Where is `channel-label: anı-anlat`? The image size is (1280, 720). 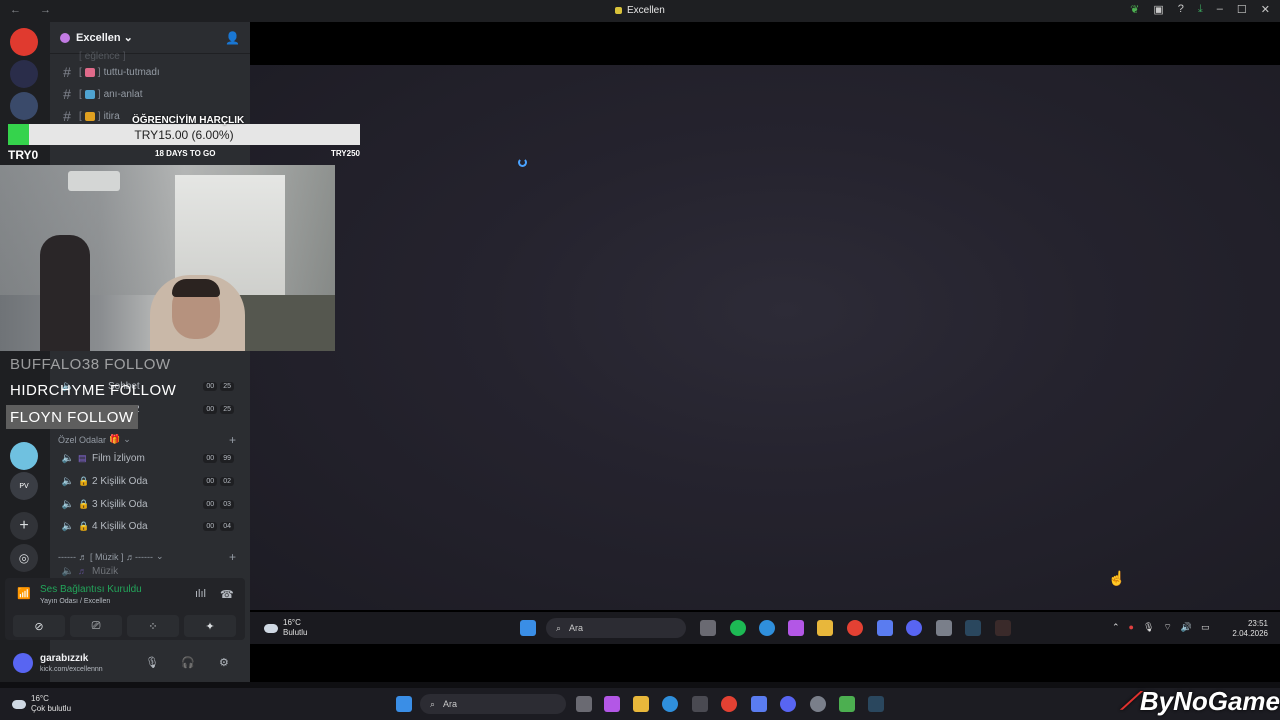
channel-label: anı-anlat is located at coordinates (123, 94).